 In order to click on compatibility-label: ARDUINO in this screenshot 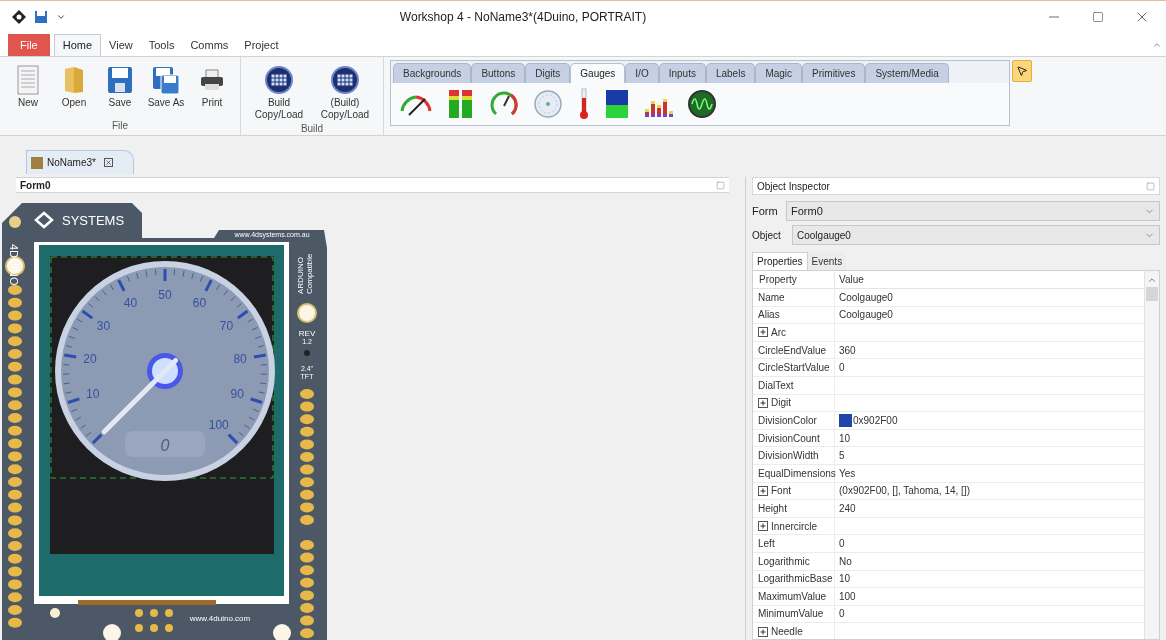, I will do `click(300, 275)`.